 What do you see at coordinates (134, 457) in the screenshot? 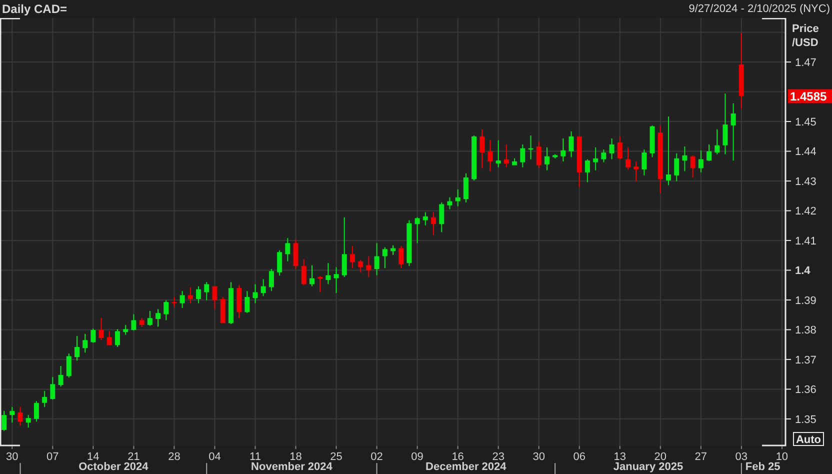
I see `date-tick-label: 21` at bounding box center [134, 457].